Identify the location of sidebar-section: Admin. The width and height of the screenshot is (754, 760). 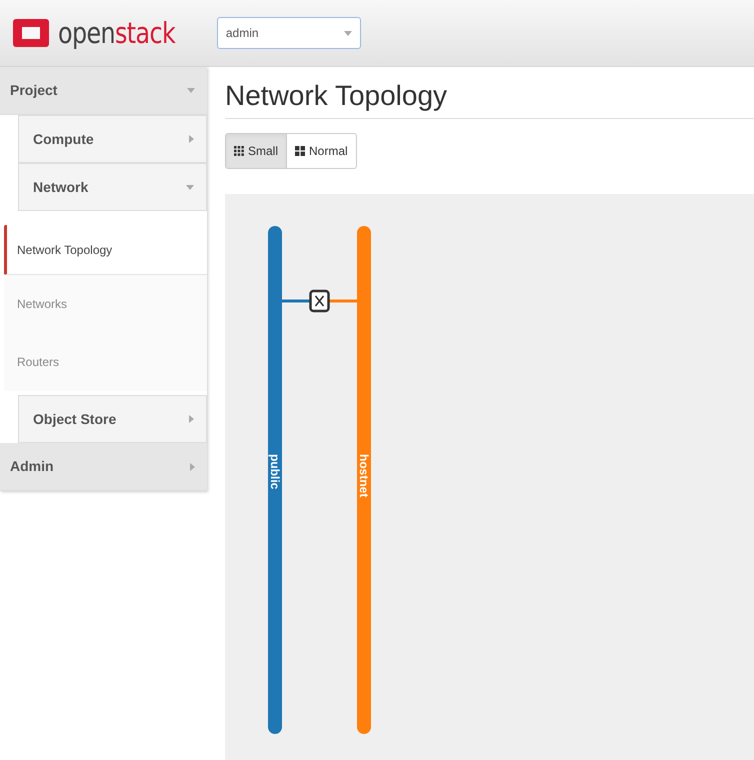
(103, 467).